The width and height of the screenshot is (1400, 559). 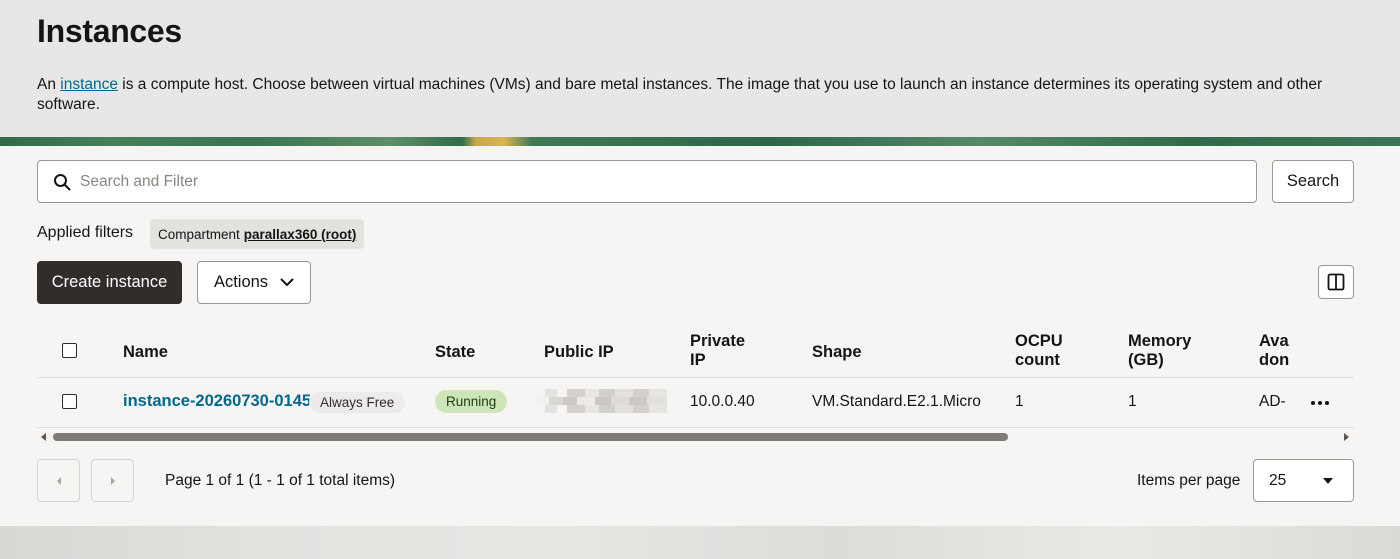 What do you see at coordinates (1320, 403) in the screenshot?
I see `more-actions-icon` at bounding box center [1320, 403].